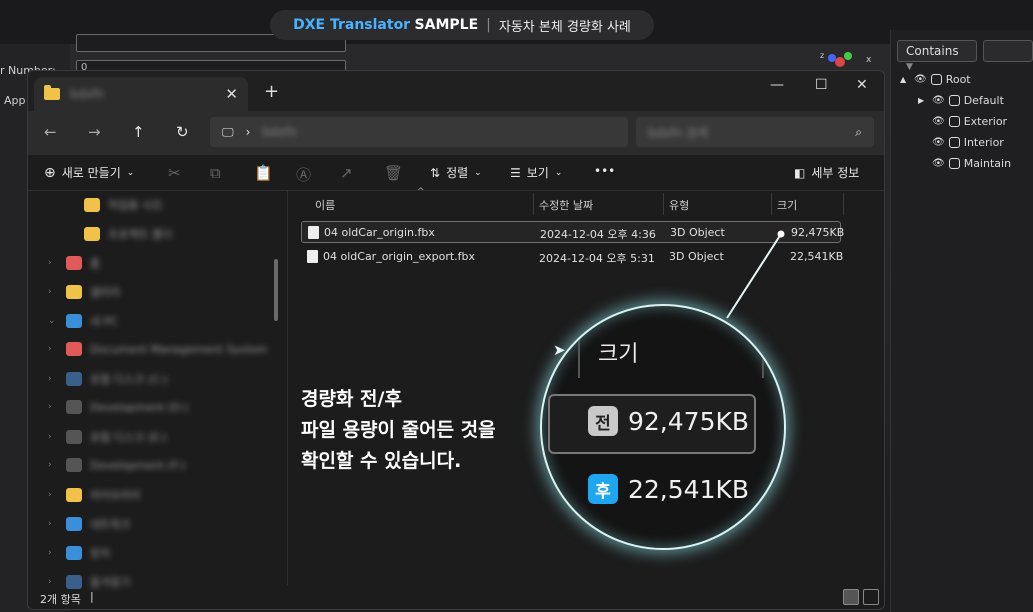 This screenshot has height=612, width=1033. Describe the element at coordinates (603, 421) in the screenshot. I see `before-badge: 전` at that location.